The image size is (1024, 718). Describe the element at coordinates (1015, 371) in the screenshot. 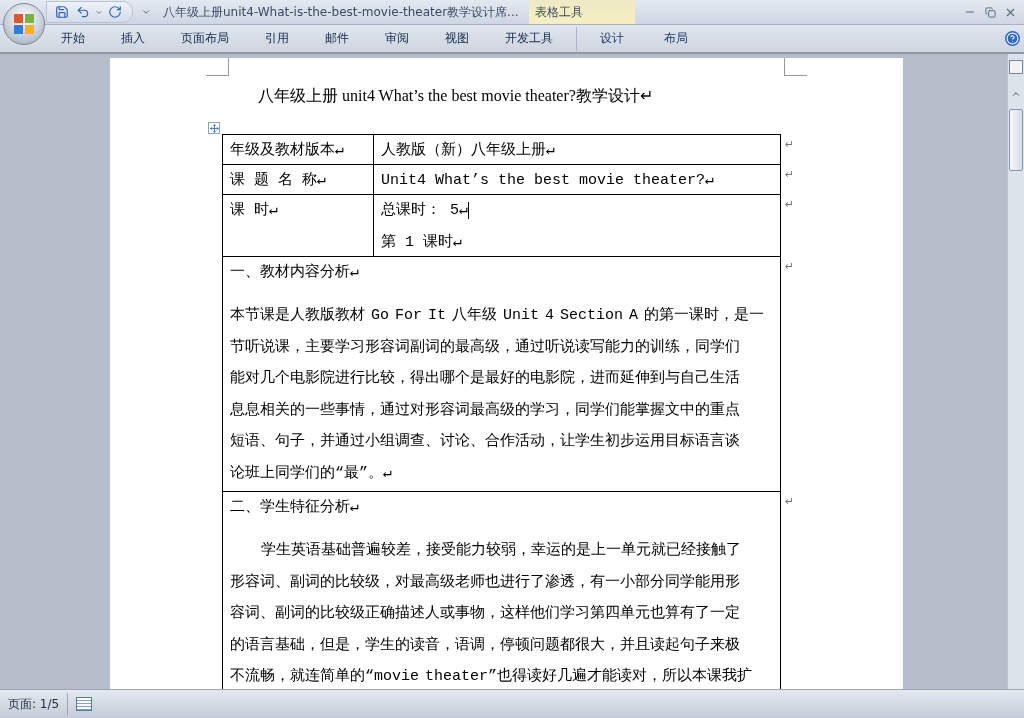

I see `vertical-scrollbar` at that location.